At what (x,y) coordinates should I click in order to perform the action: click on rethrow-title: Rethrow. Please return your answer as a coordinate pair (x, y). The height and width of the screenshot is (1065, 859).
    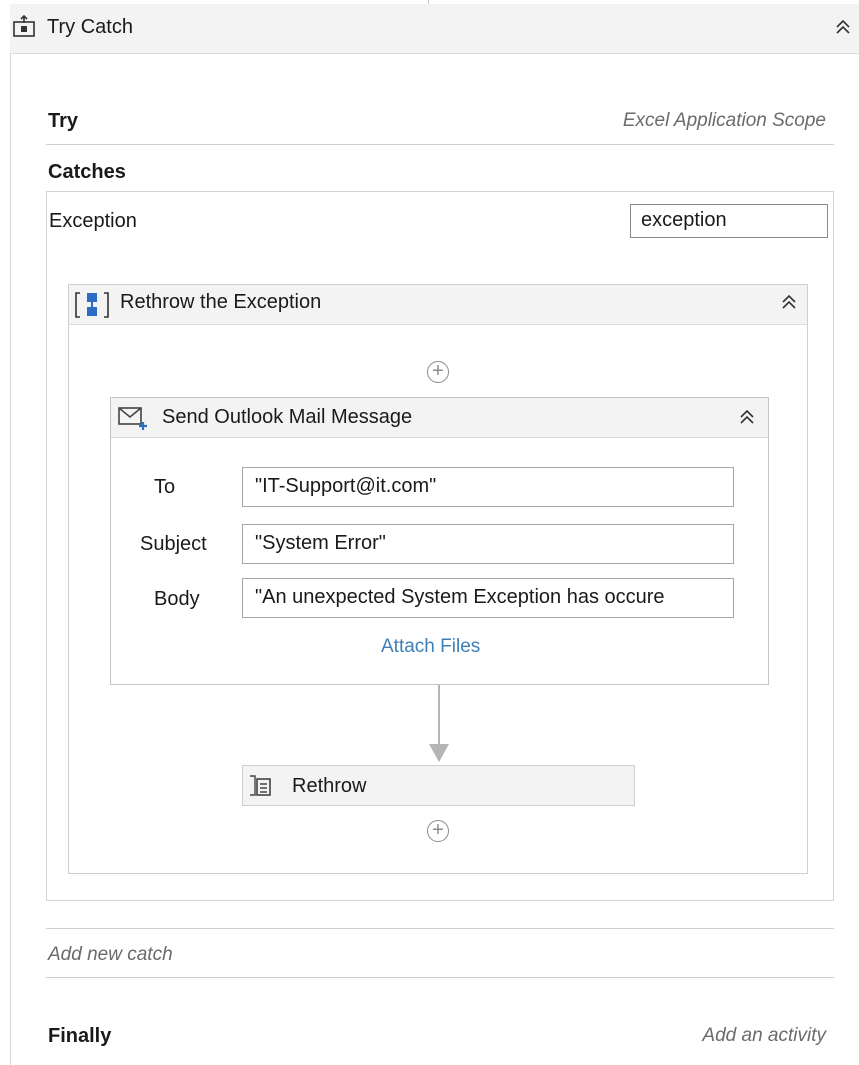
    Looking at the image, I should click on (329, 786).